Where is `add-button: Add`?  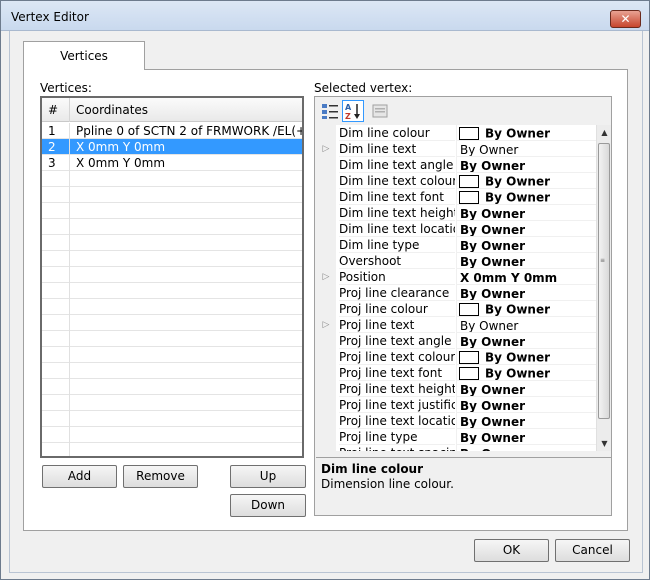 add-button: Add is located at coordinates (79, 476).